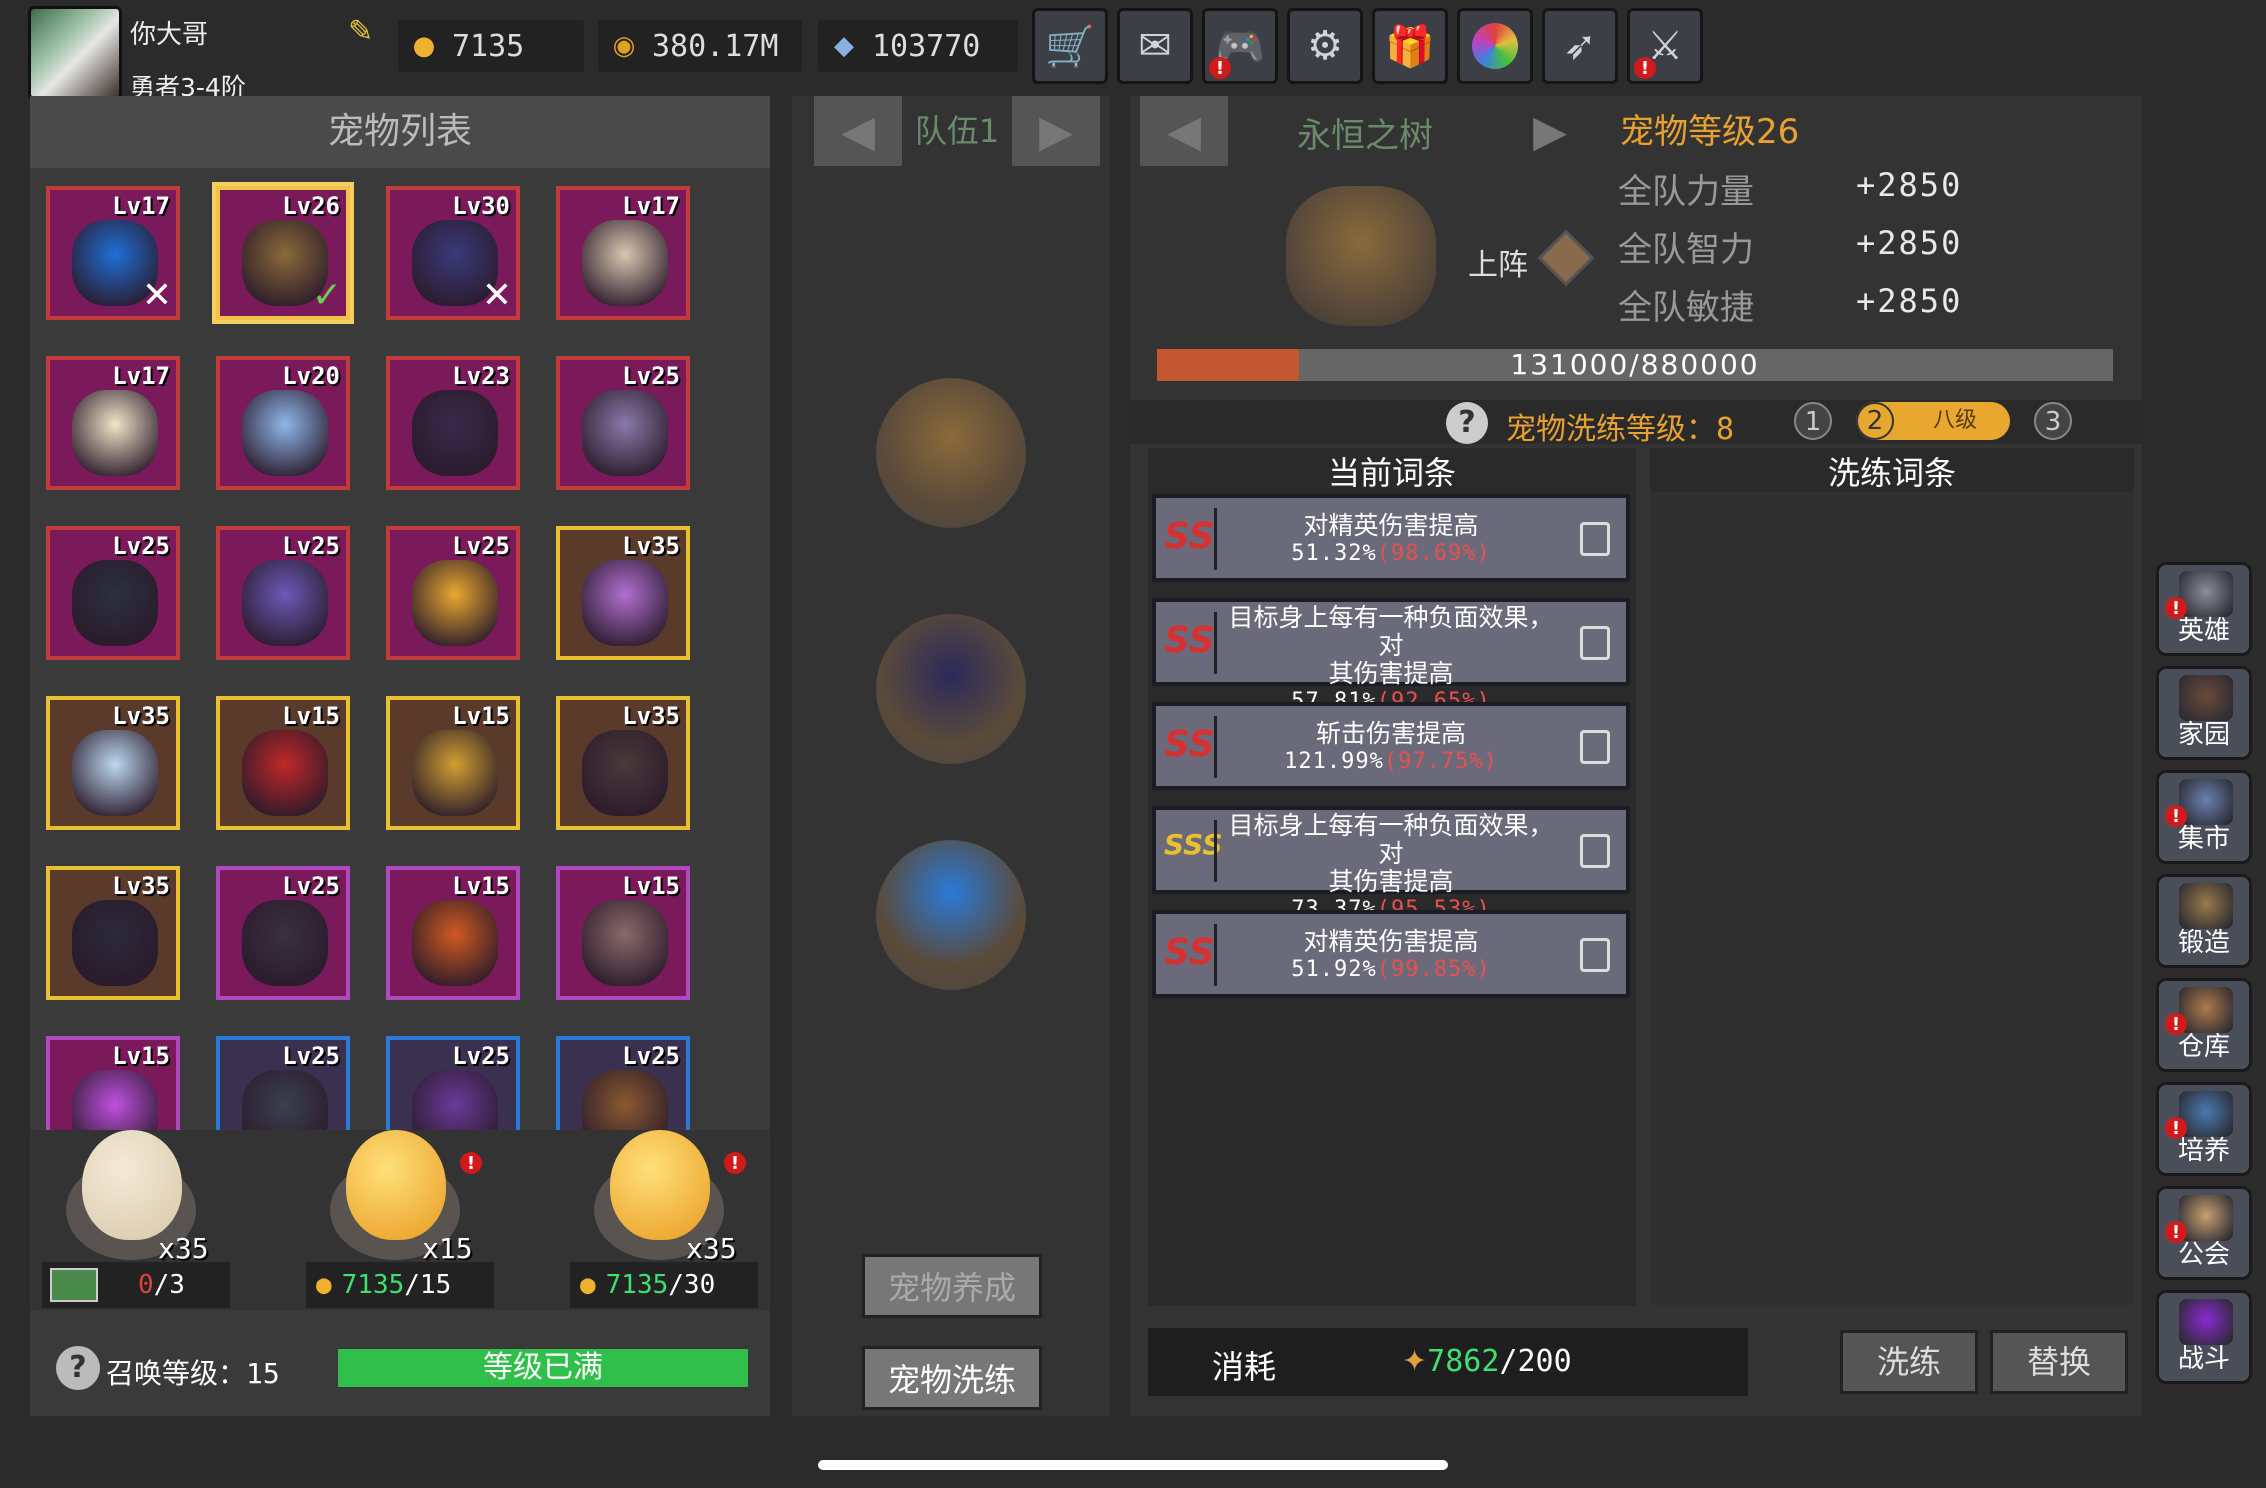 Image resolution: width=2266 pixels, height=1488 pixels. Describe the element at coordinates (1240, 46) in the screenshot. I see `gamepad-button: 🎮!` at that location.